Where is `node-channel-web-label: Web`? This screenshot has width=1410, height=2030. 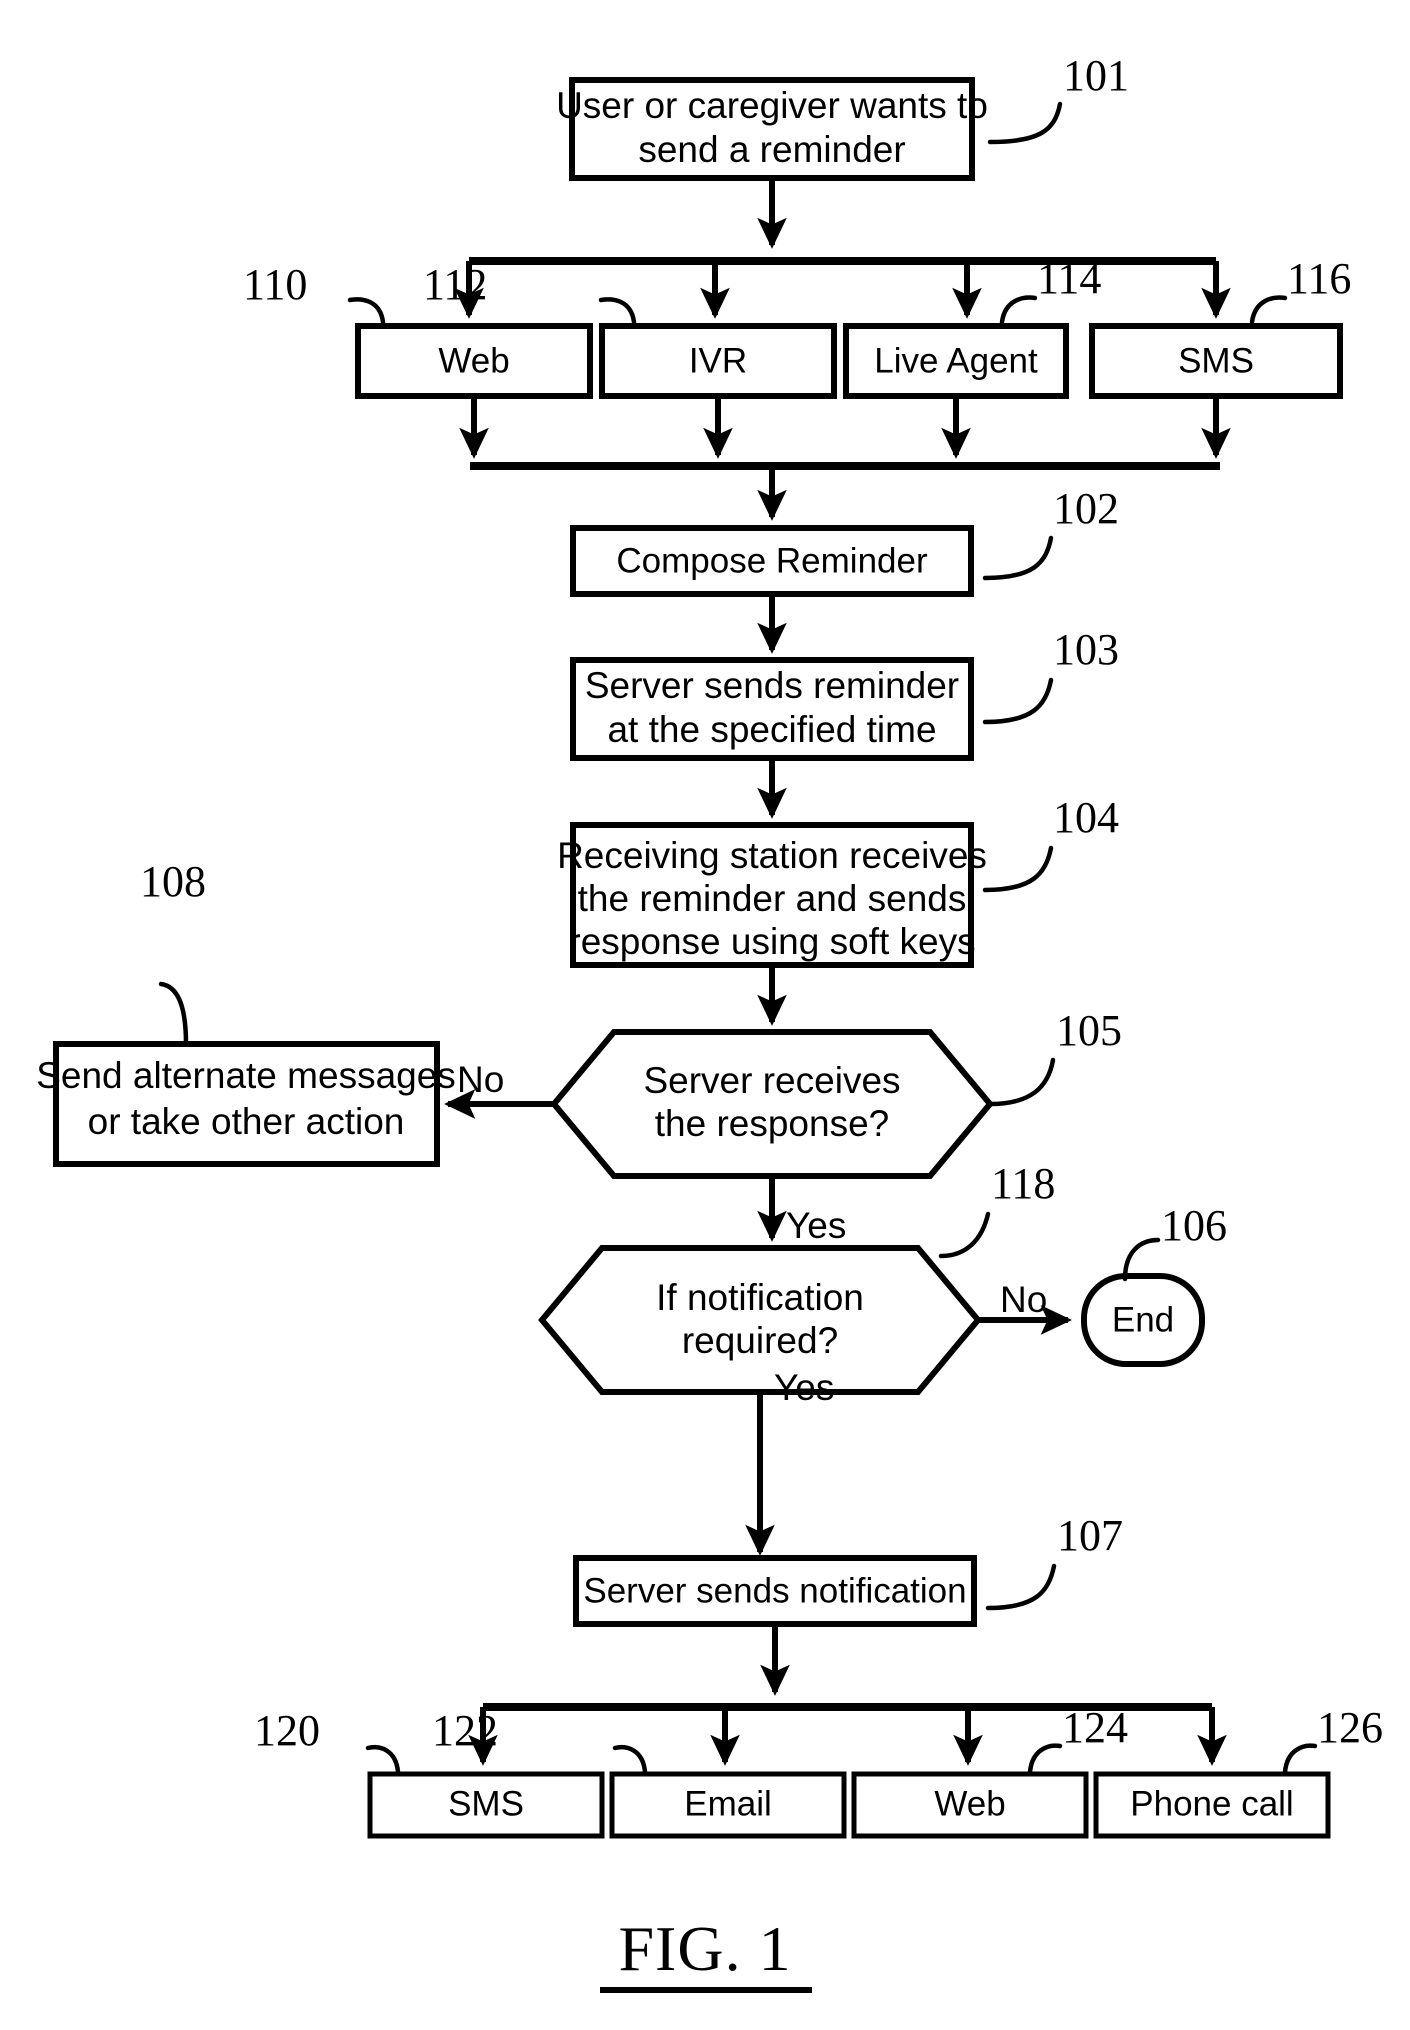 node-channel-web-label: Web is located at coordinates (473, 360).